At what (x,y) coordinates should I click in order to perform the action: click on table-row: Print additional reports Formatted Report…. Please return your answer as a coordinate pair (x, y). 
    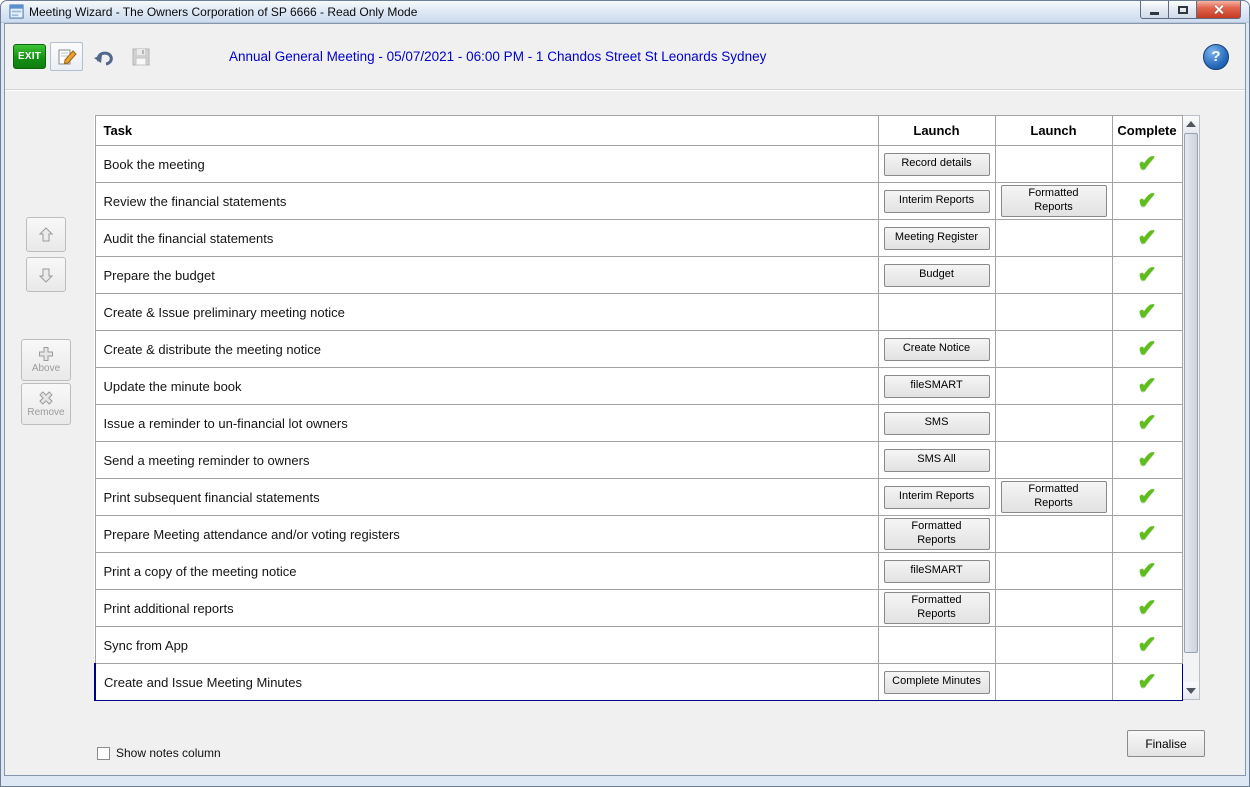
    Looking at the image, I should click on (638, 608).